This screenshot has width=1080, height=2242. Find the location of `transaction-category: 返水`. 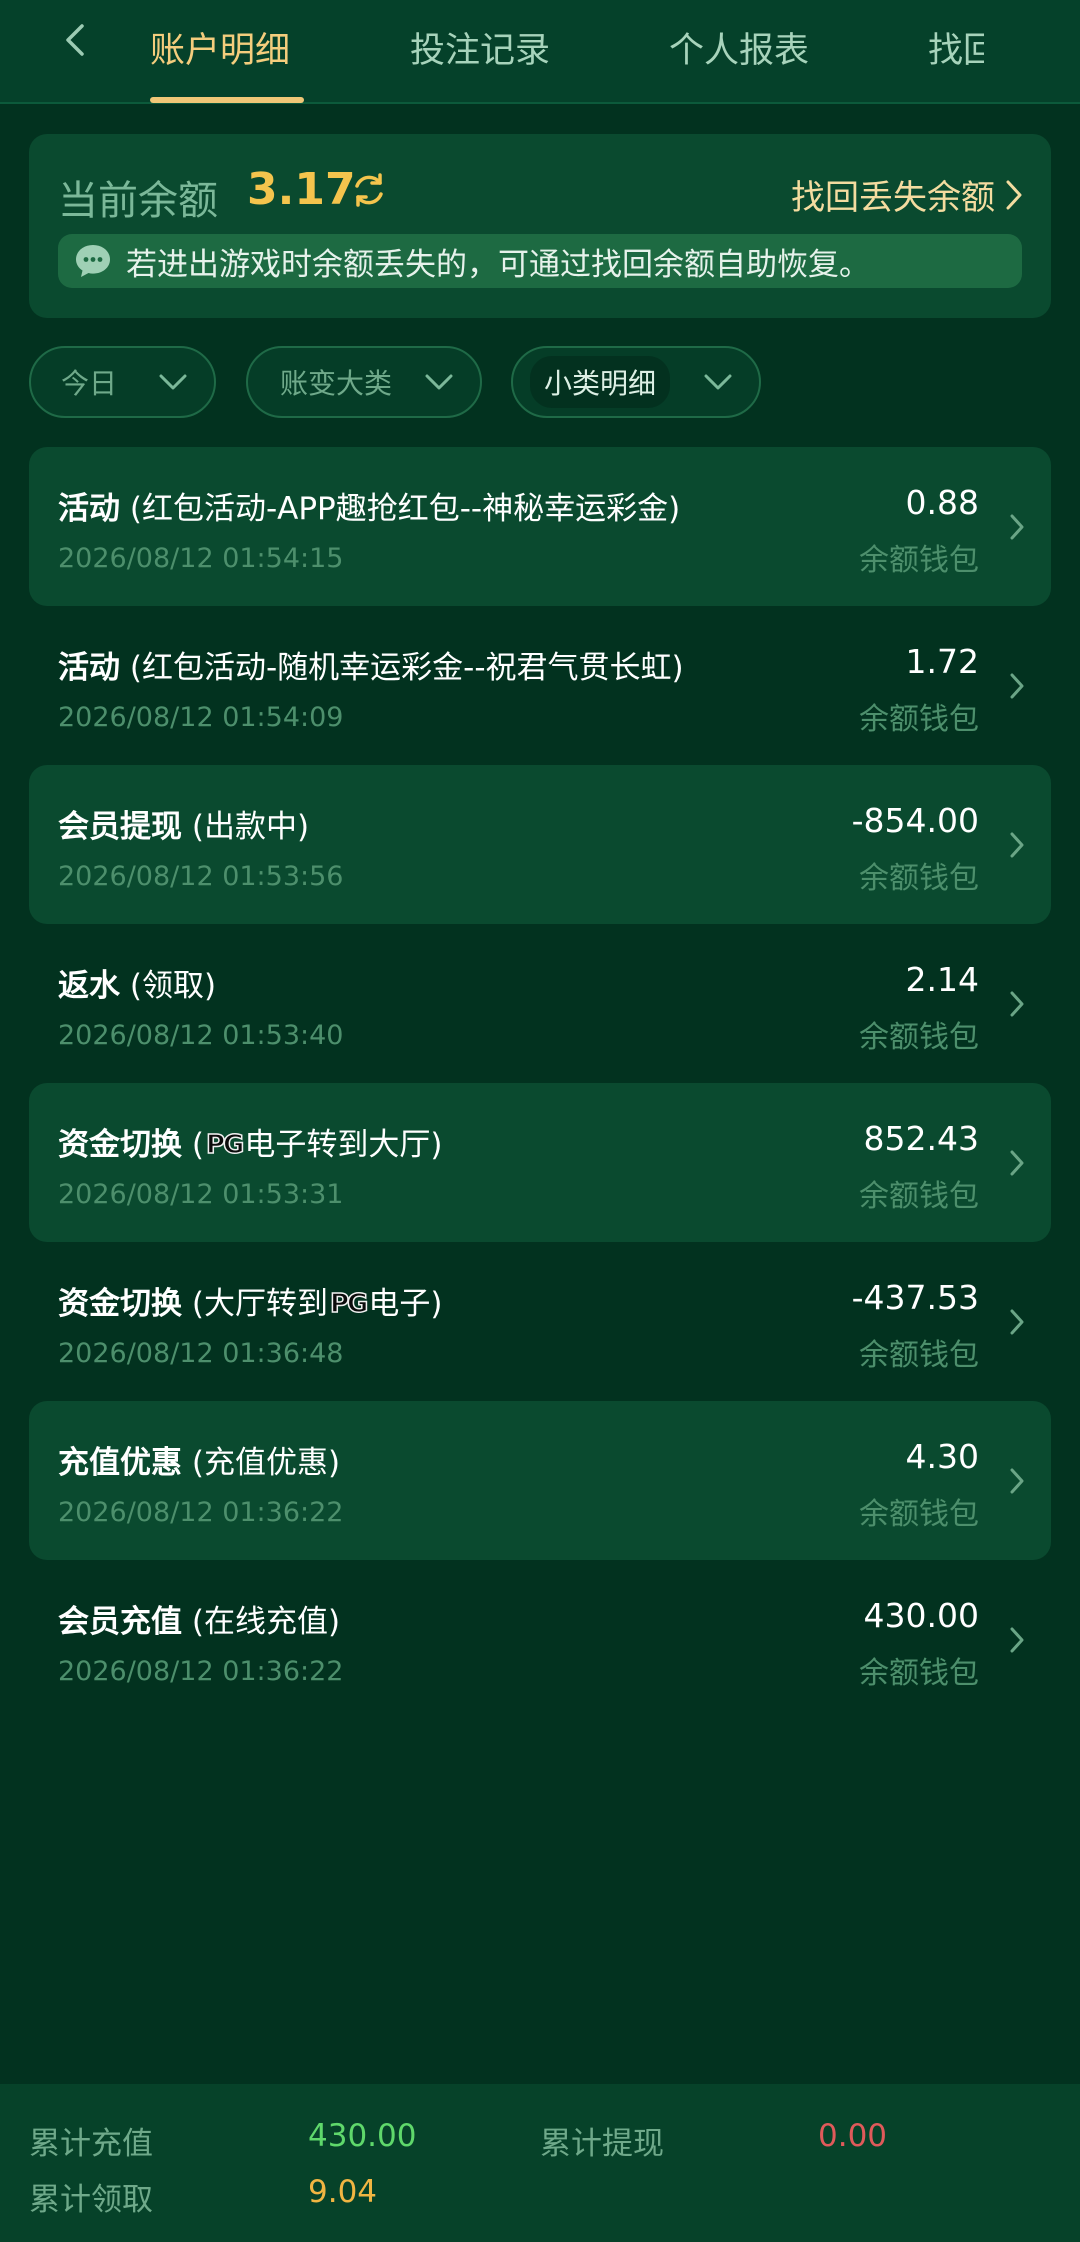

transaction-category: 返水 is located at coordinates (89, 986).